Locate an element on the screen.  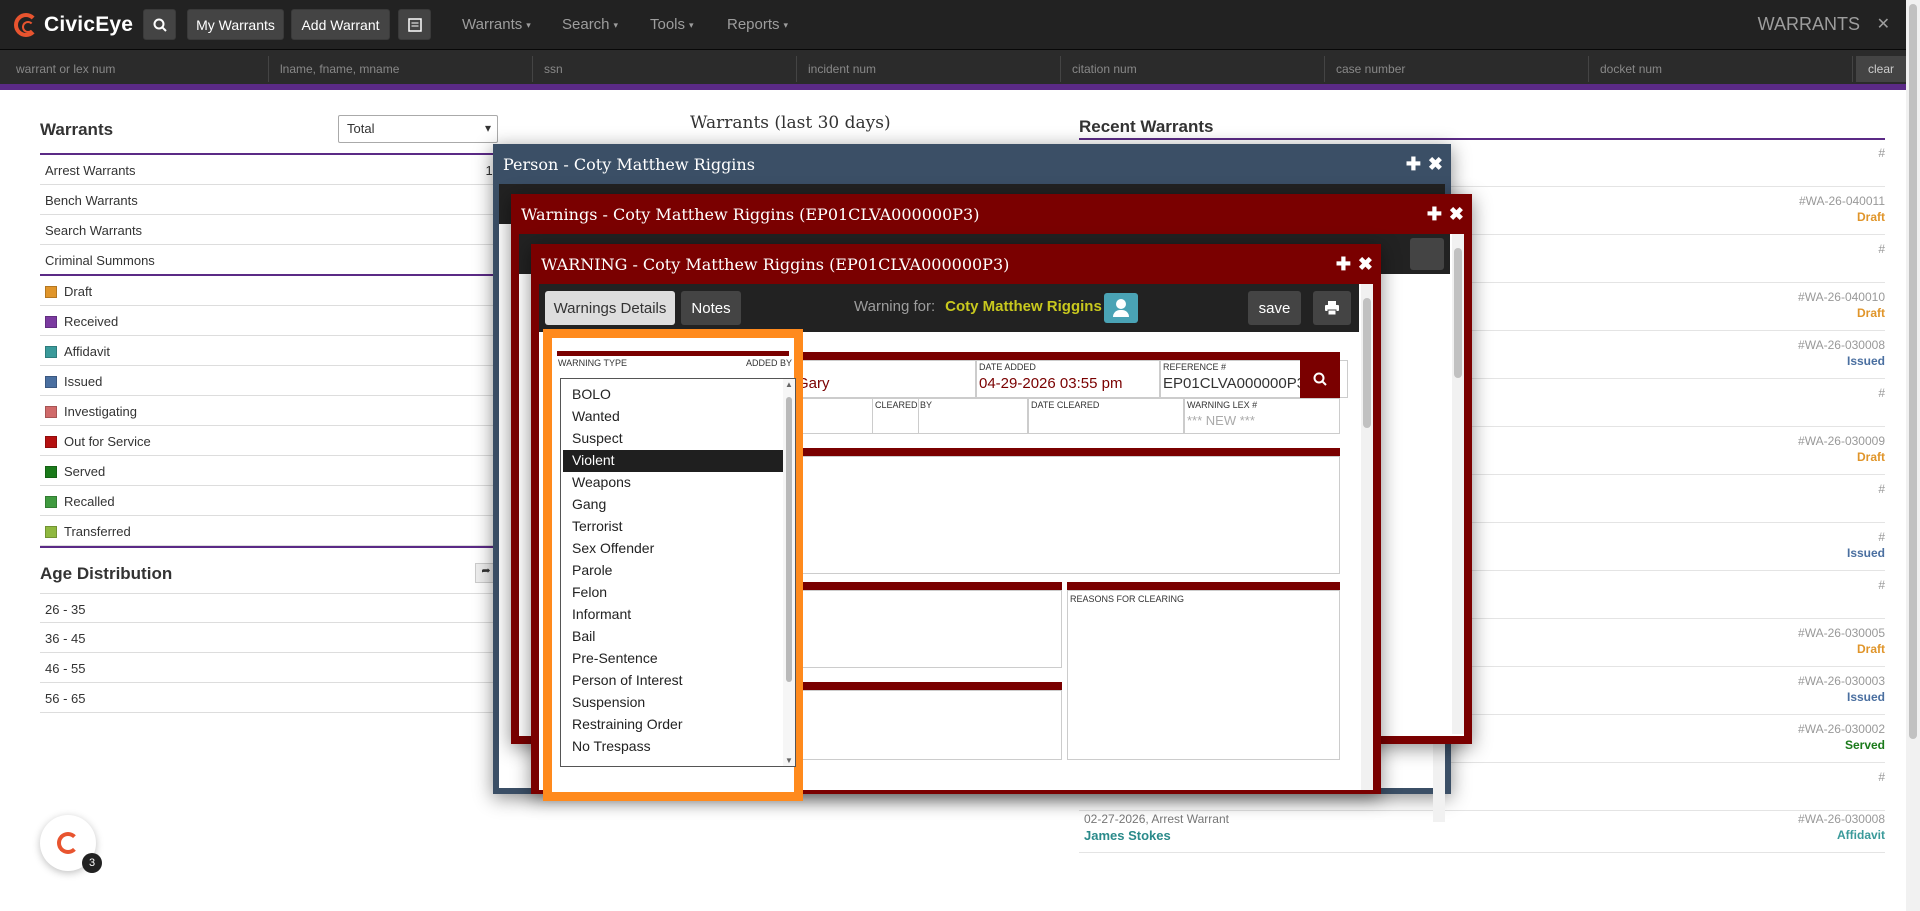
warning-for-name: Coty Matthew Riggins is located at coordinates (1023, 306).